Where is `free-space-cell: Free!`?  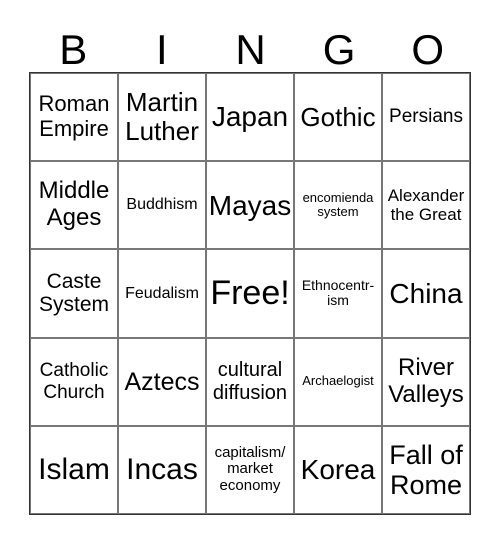 free-space-cell: Free! is located at coordinates (250, 293).